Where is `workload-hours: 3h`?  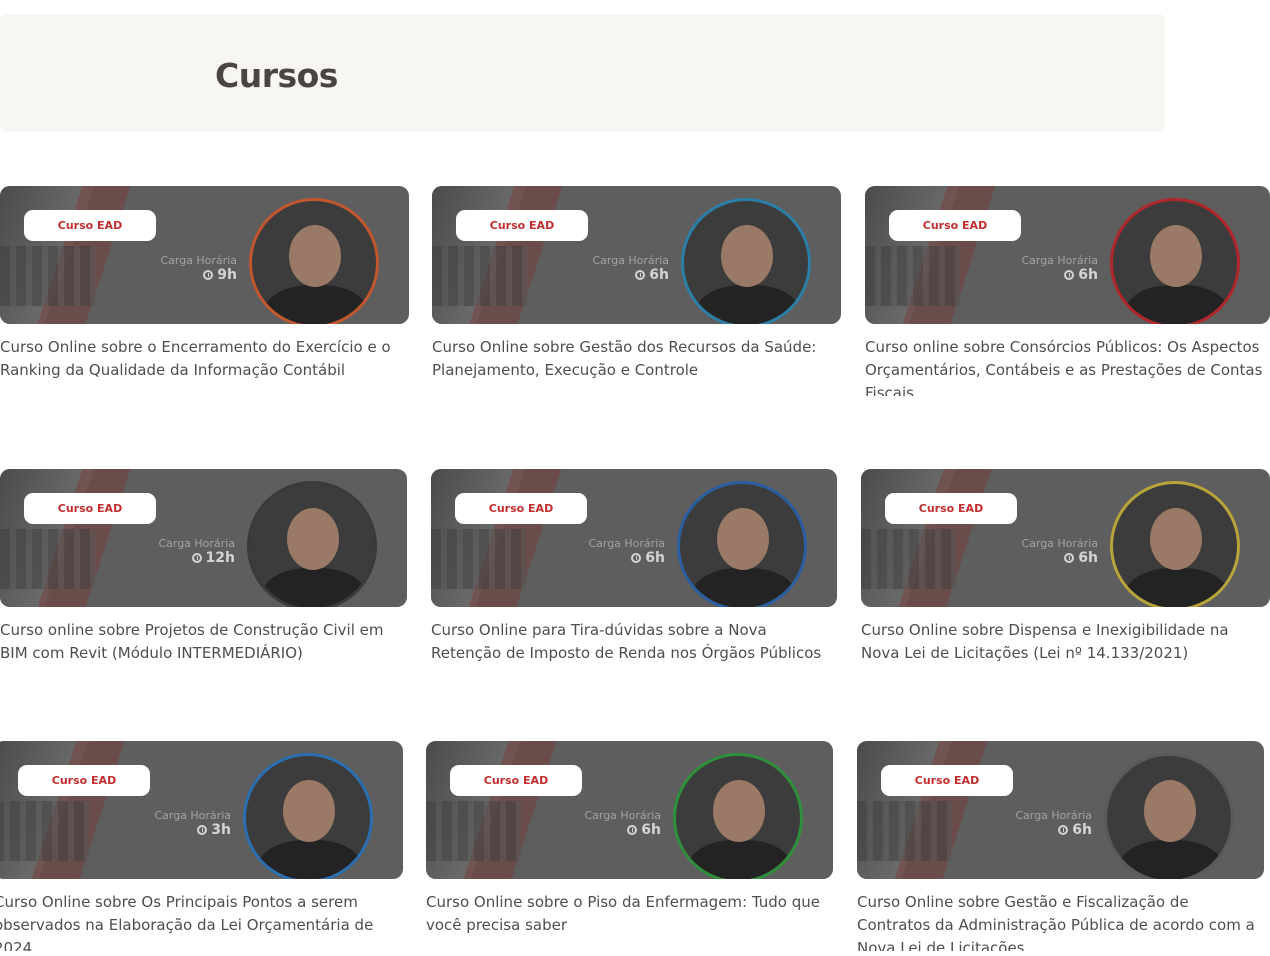 workload-hours: 3h is located at coordinates (192, 830).